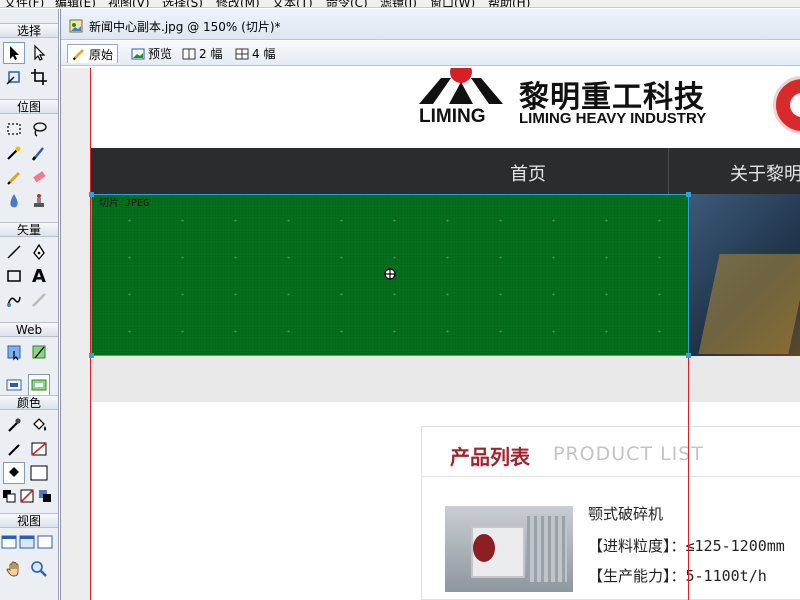 The width and height of the screenshot is (800, 600). What do you see at coordinates (528, 174) in the screenshot?
I see `nav-home: 首页` at bounding box center [528, 174].